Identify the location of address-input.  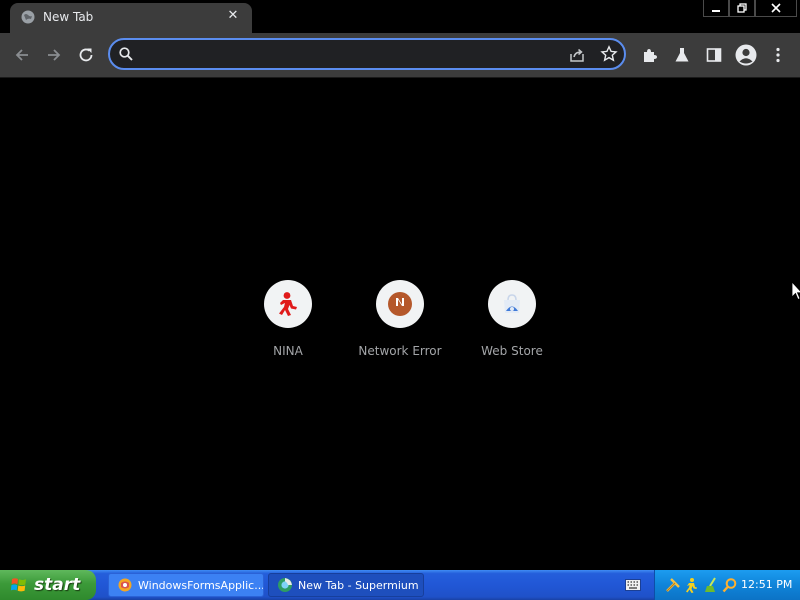
(352, 55).